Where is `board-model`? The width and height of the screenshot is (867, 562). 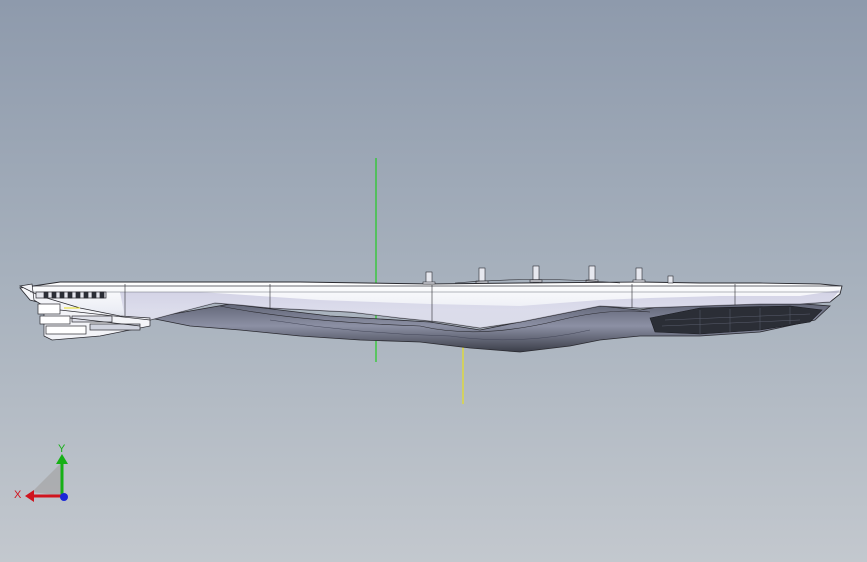
board-model is located at coordinates (430, 309).